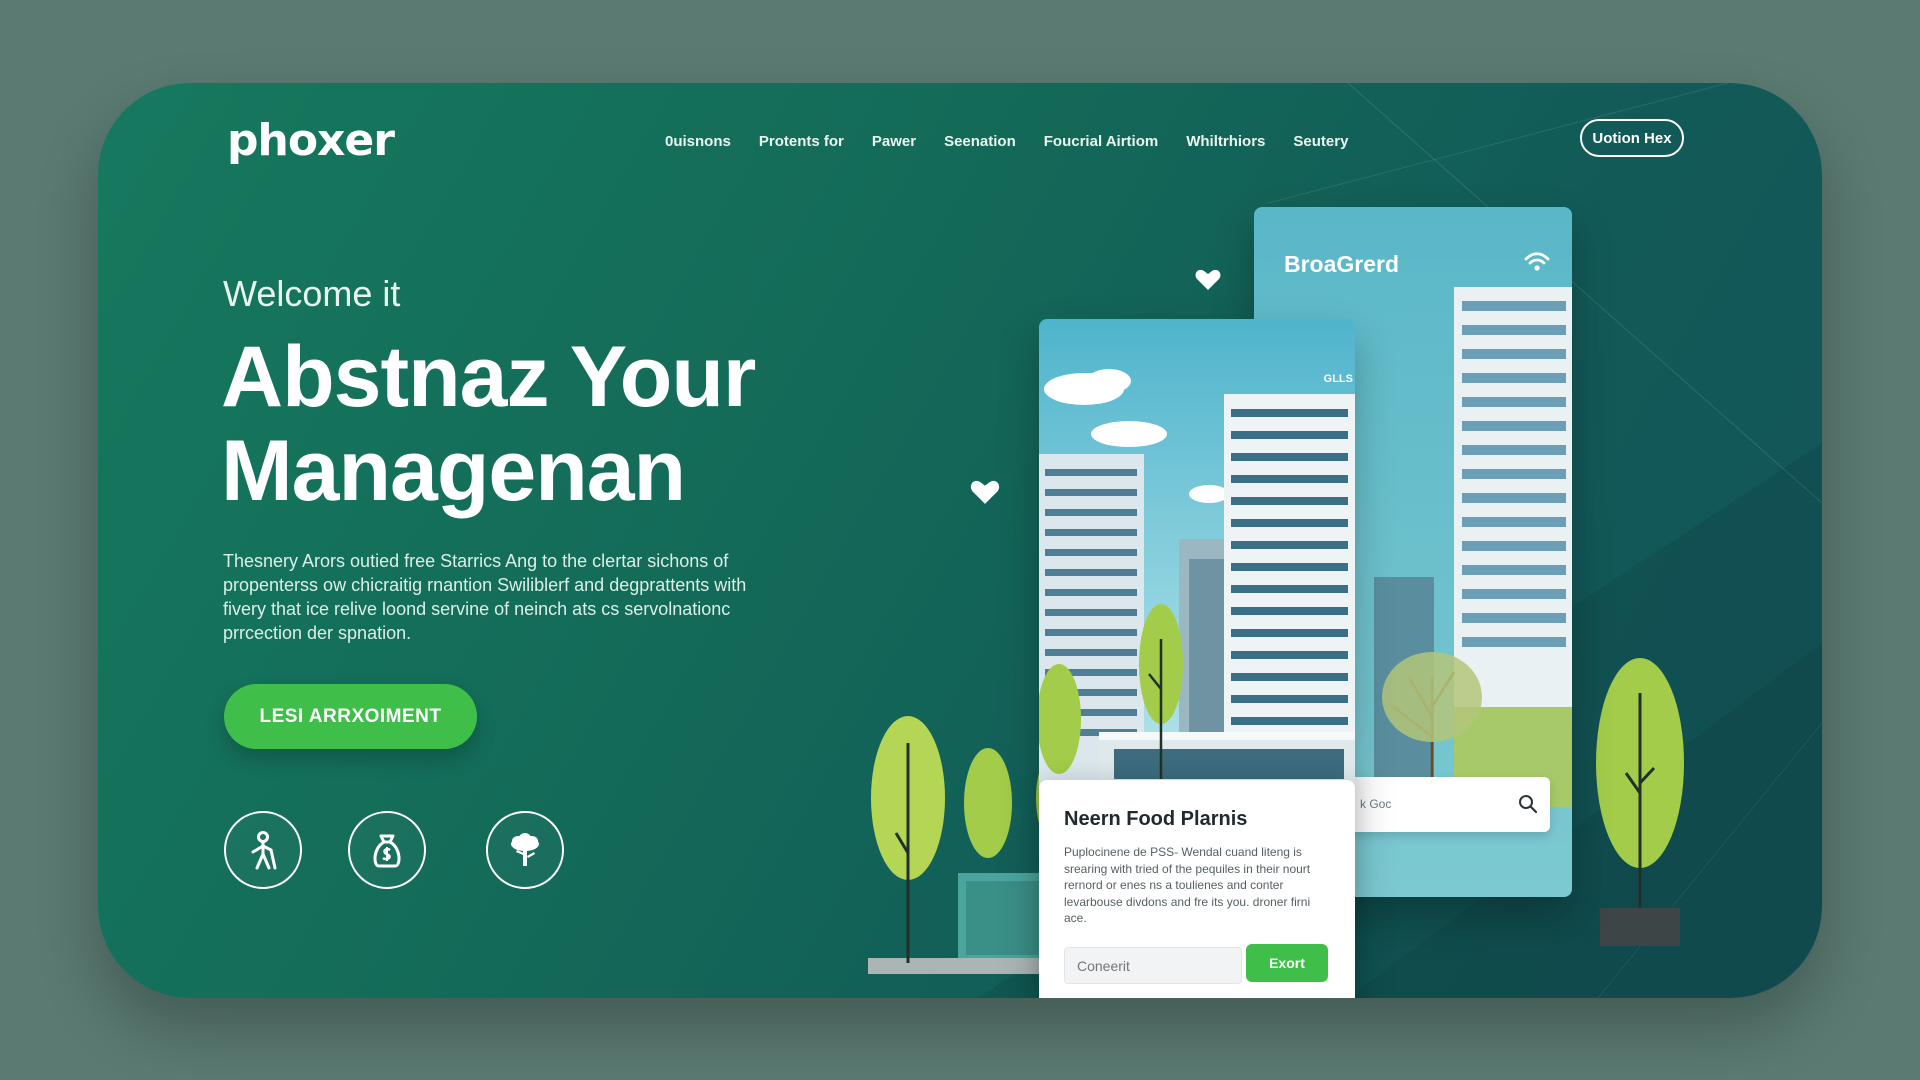 Image resolution: width=1920 pixels, height=1080 pixels. What do you see at coordinates (980, 141) in the screenshot?
I see `nav-item-4: Seenation` at bounding box center [980, 141].